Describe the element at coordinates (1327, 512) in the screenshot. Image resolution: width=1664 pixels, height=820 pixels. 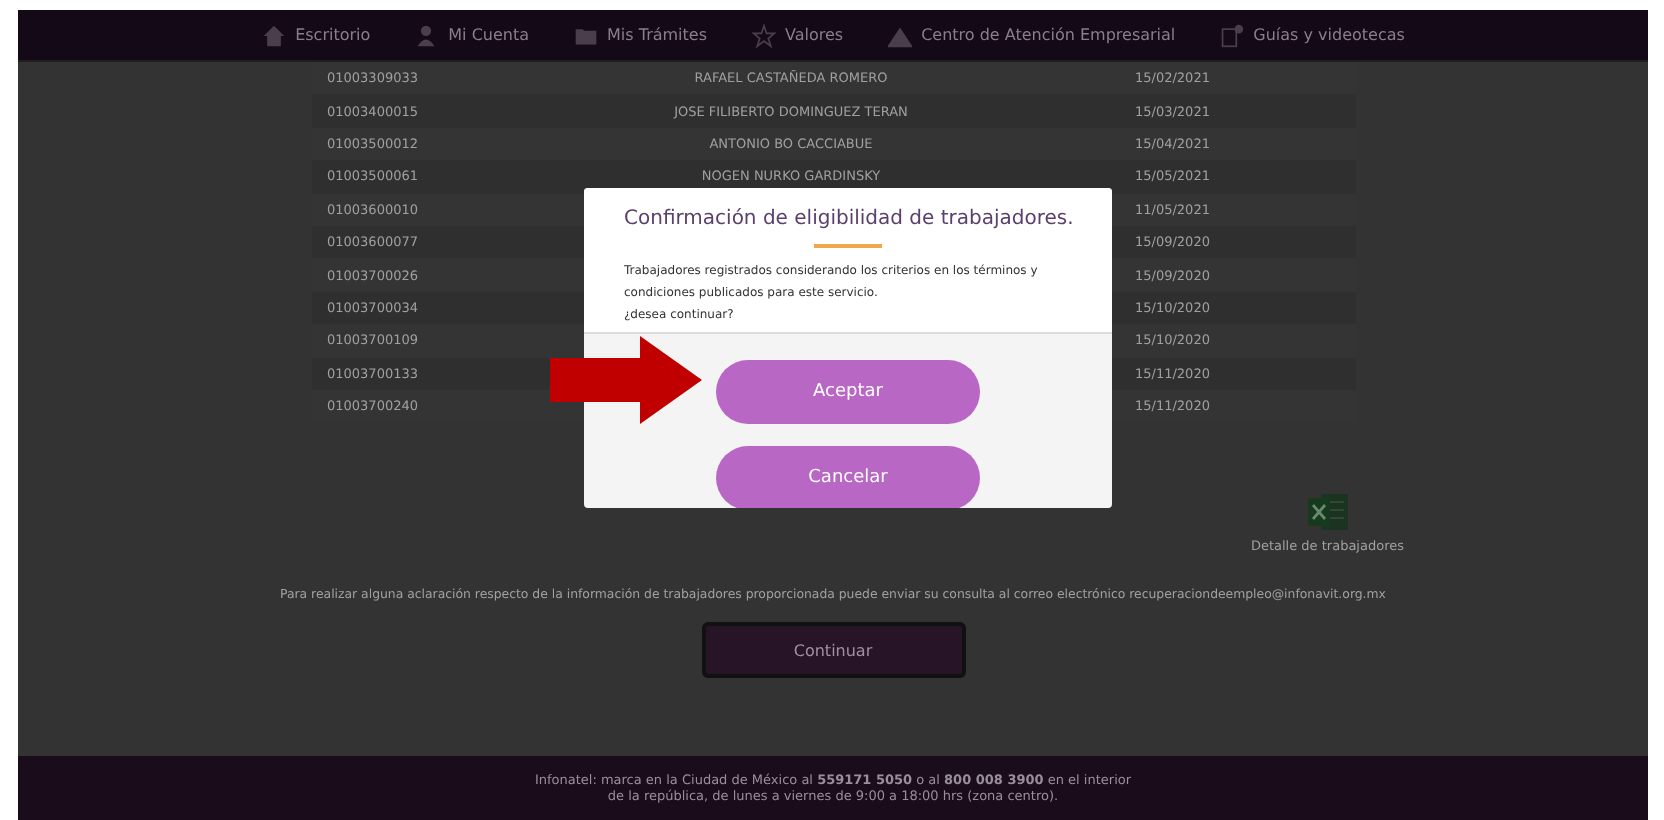
I see `spreadsheet-icon` at that location.